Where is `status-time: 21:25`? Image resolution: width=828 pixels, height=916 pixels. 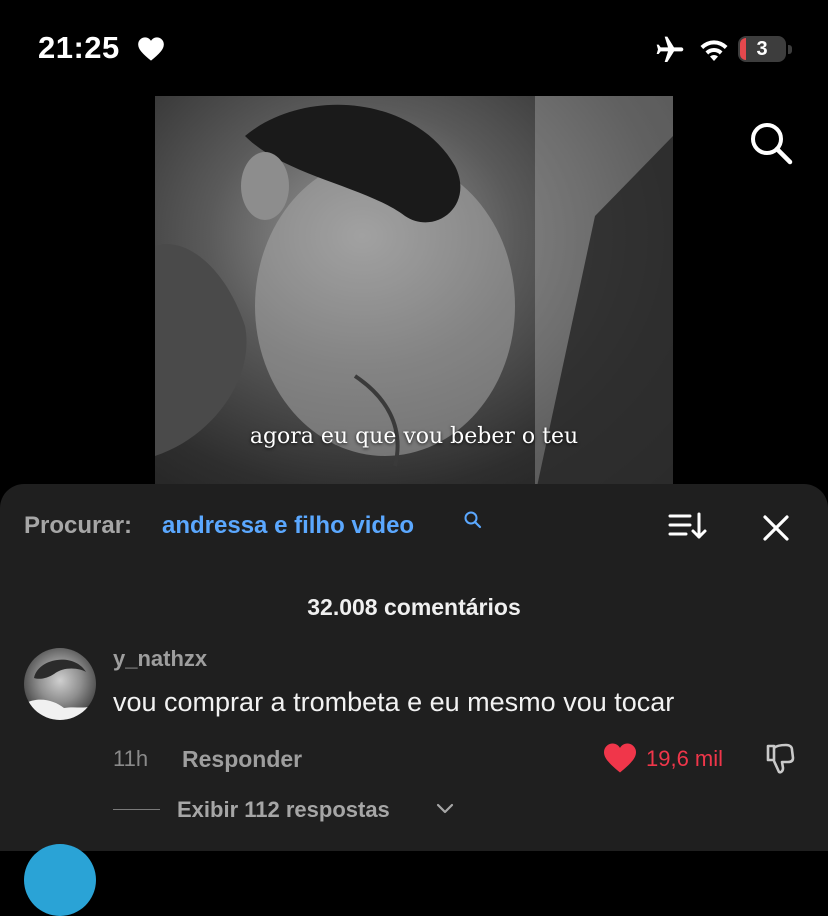
status-time: 21:25 is located at coordinates (79, 47).